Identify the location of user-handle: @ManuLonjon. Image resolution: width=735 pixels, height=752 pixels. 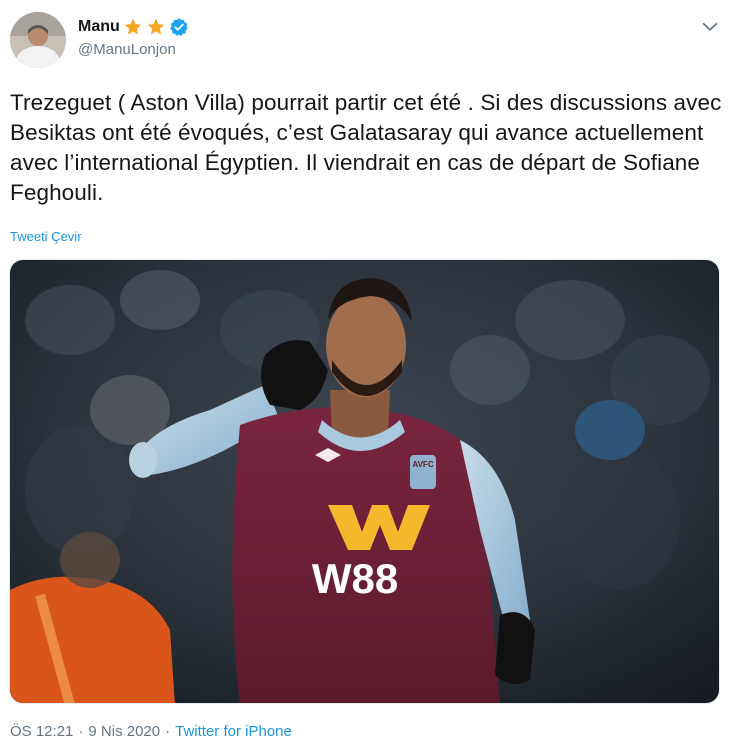
(127, 49).